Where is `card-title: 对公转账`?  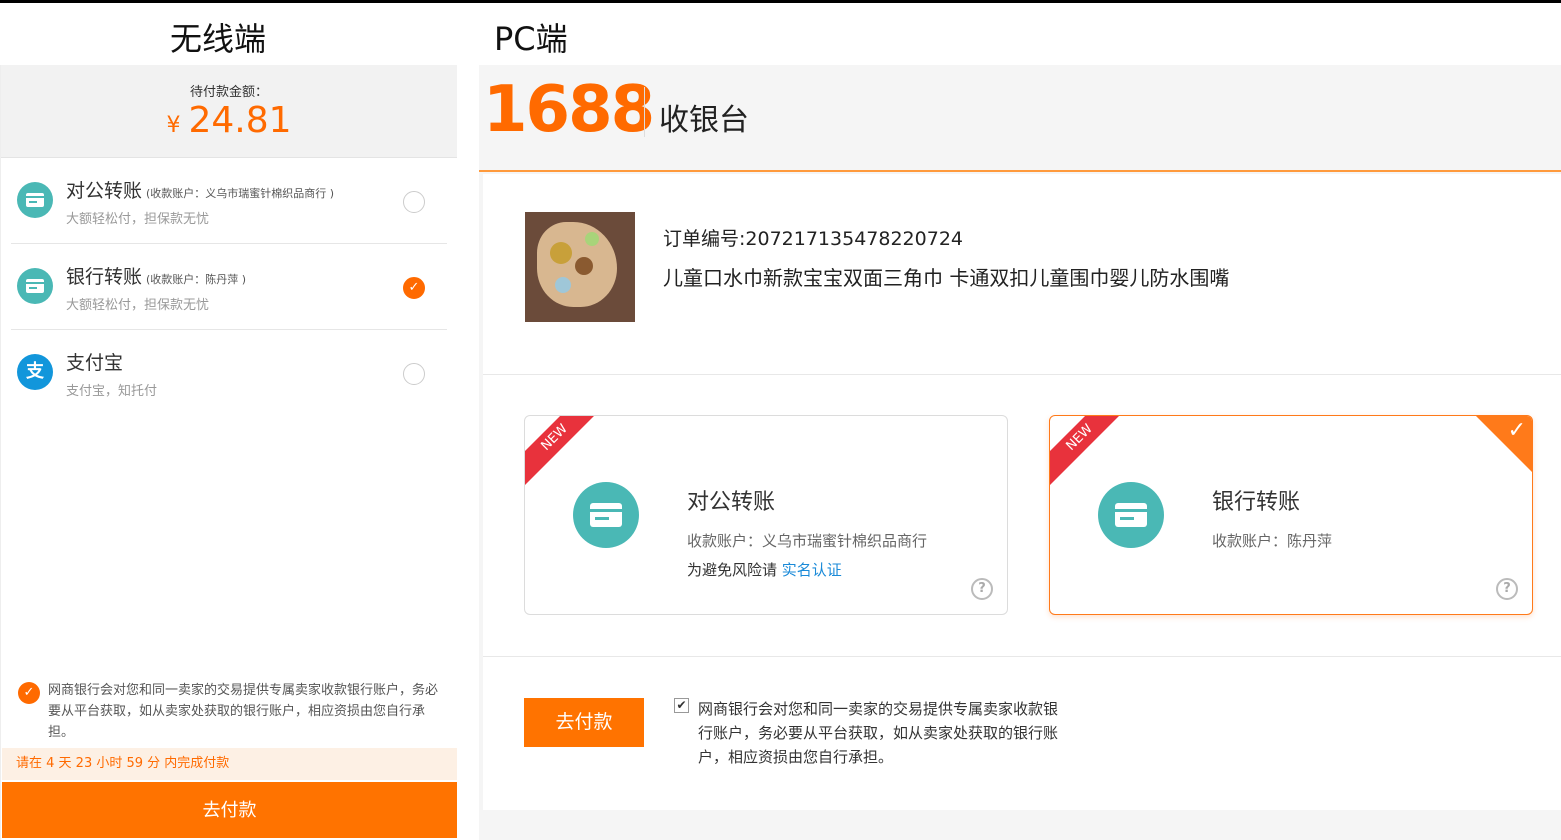 card-title: 对公转账 is located at coordinates (731, 502).